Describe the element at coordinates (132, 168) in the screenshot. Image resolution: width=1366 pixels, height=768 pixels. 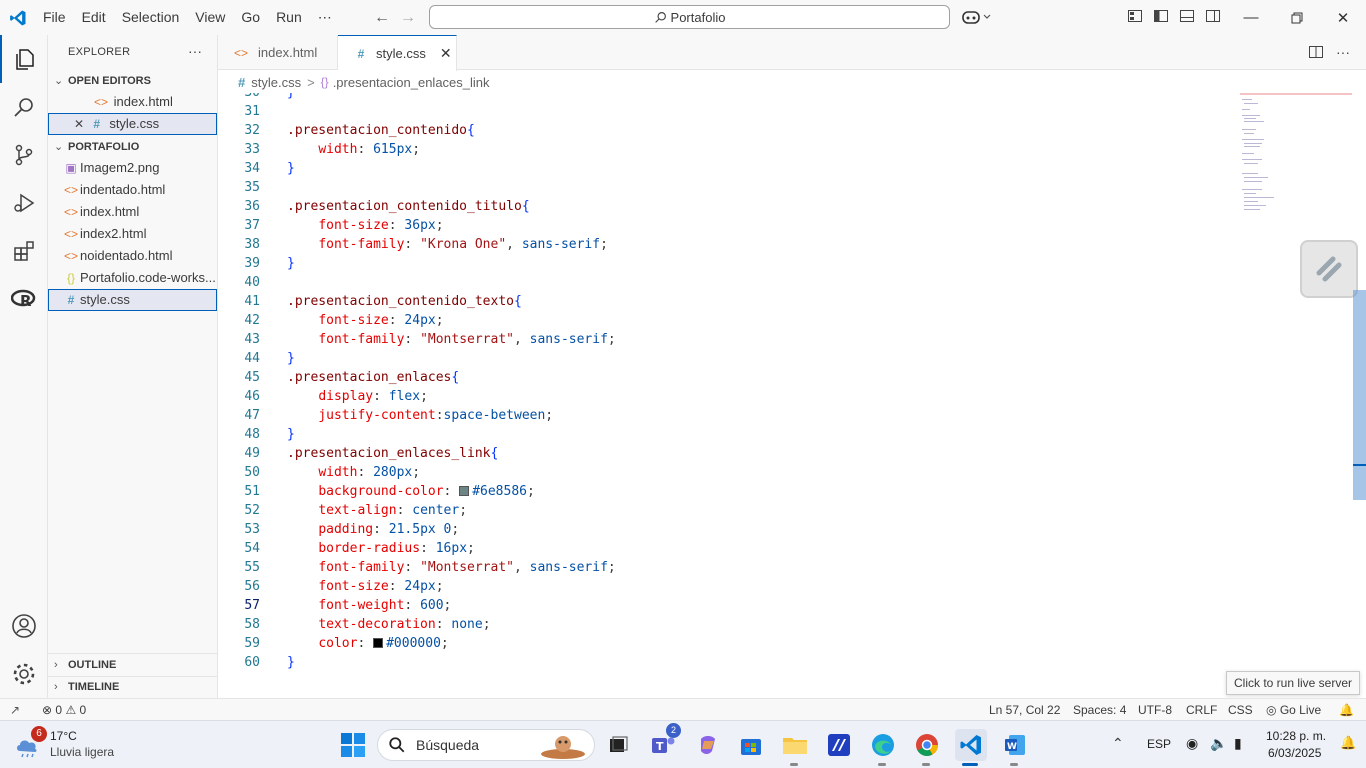
I see `file-item: ▣ Imagem2.png` at that location.